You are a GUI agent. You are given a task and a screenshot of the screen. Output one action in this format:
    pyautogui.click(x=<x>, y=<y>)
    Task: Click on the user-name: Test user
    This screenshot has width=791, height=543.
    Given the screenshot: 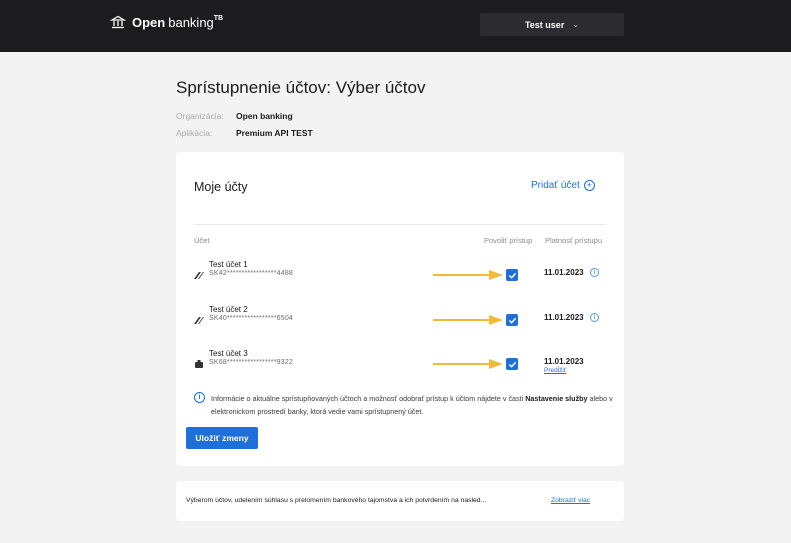 What is the action you would take?
    pyautogui.click(x=544, y=24)
    